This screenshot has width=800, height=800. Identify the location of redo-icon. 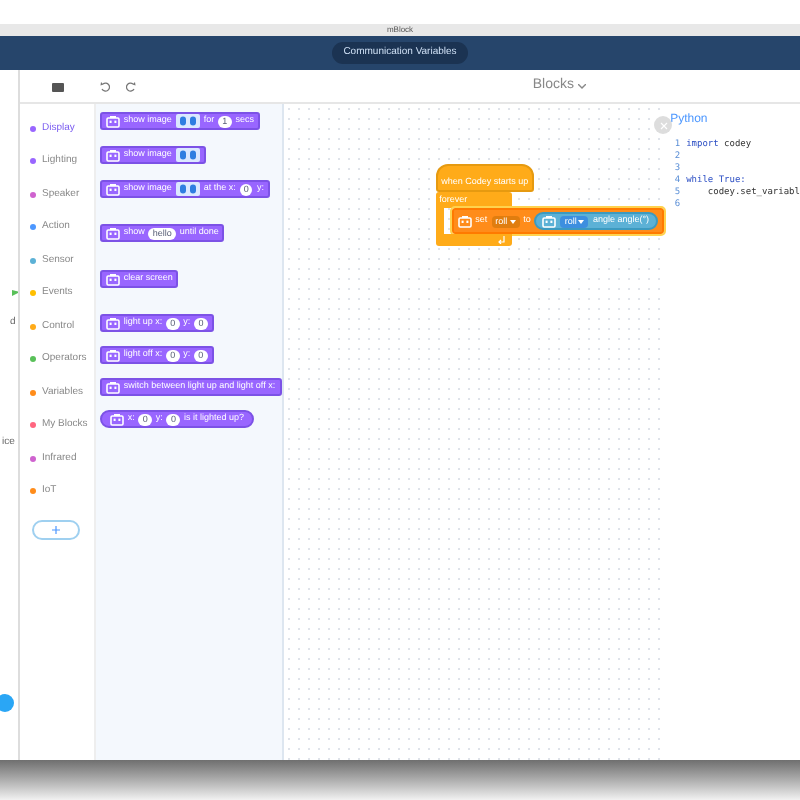
(131, 86).